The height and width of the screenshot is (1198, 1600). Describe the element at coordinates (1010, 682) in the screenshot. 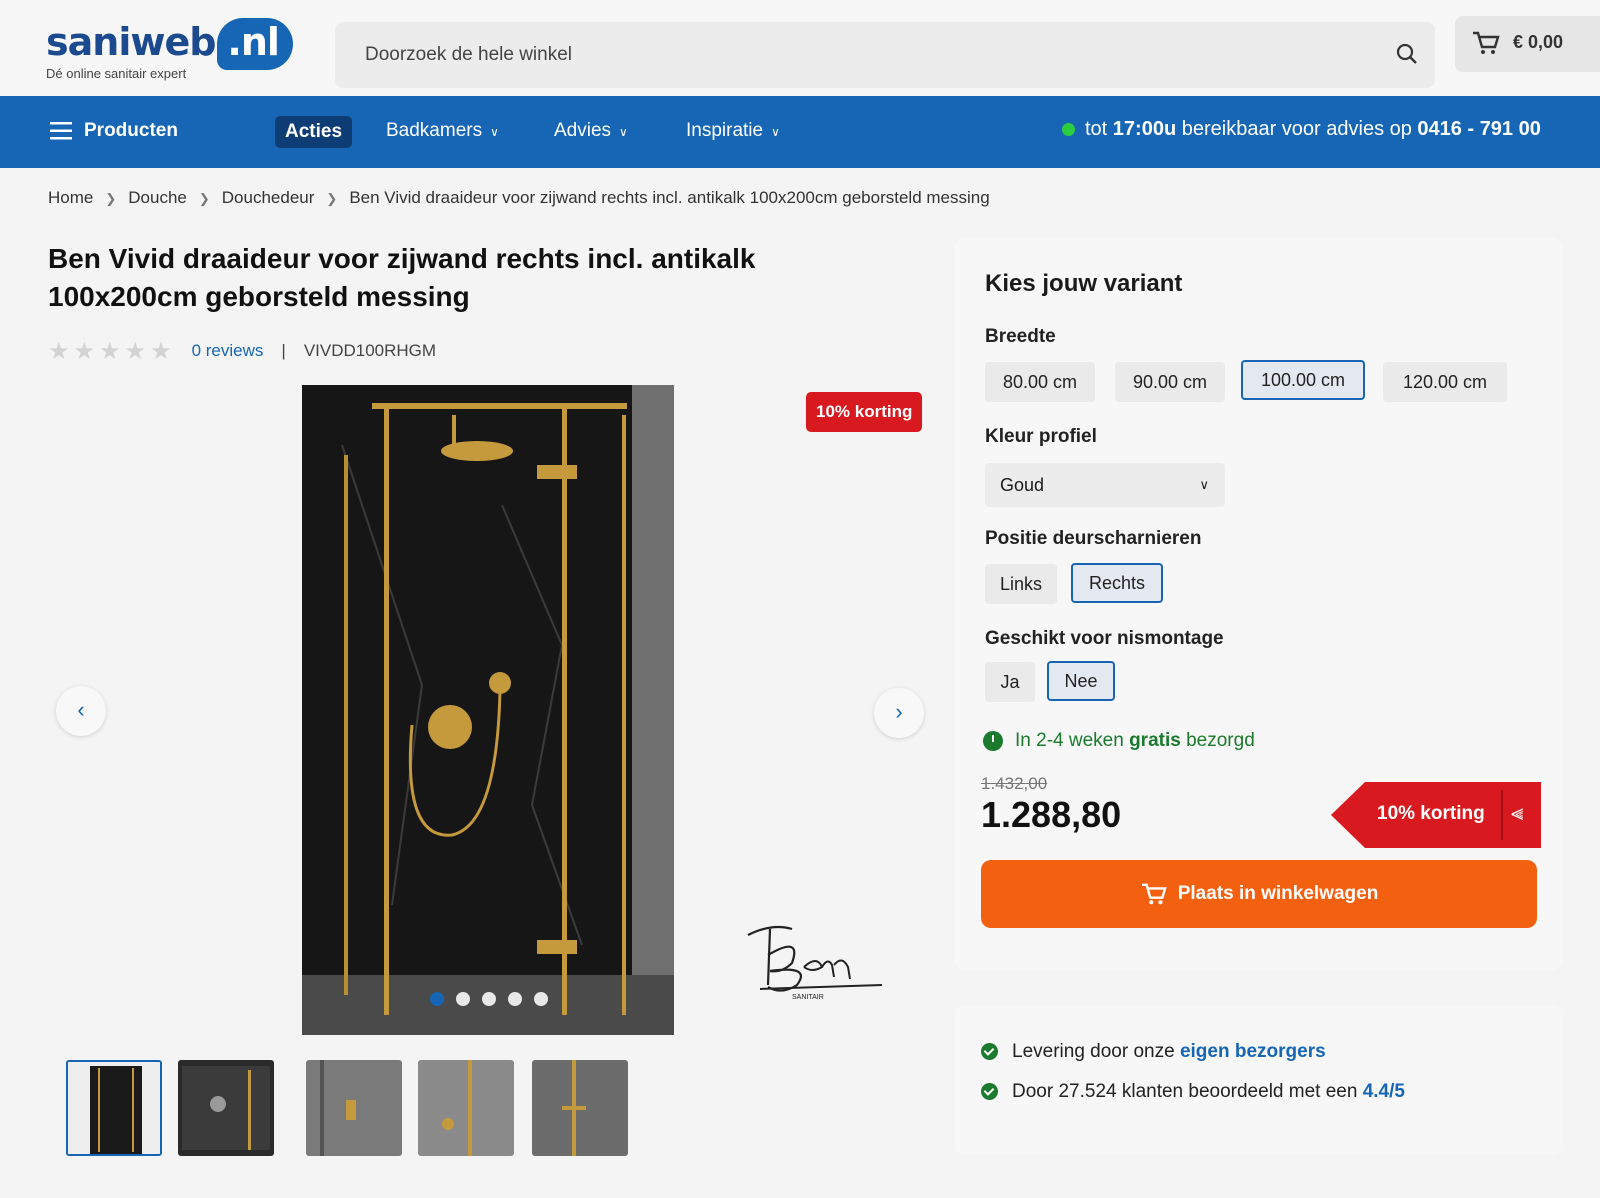

I see `nis-option-ja: Ja` at that location.